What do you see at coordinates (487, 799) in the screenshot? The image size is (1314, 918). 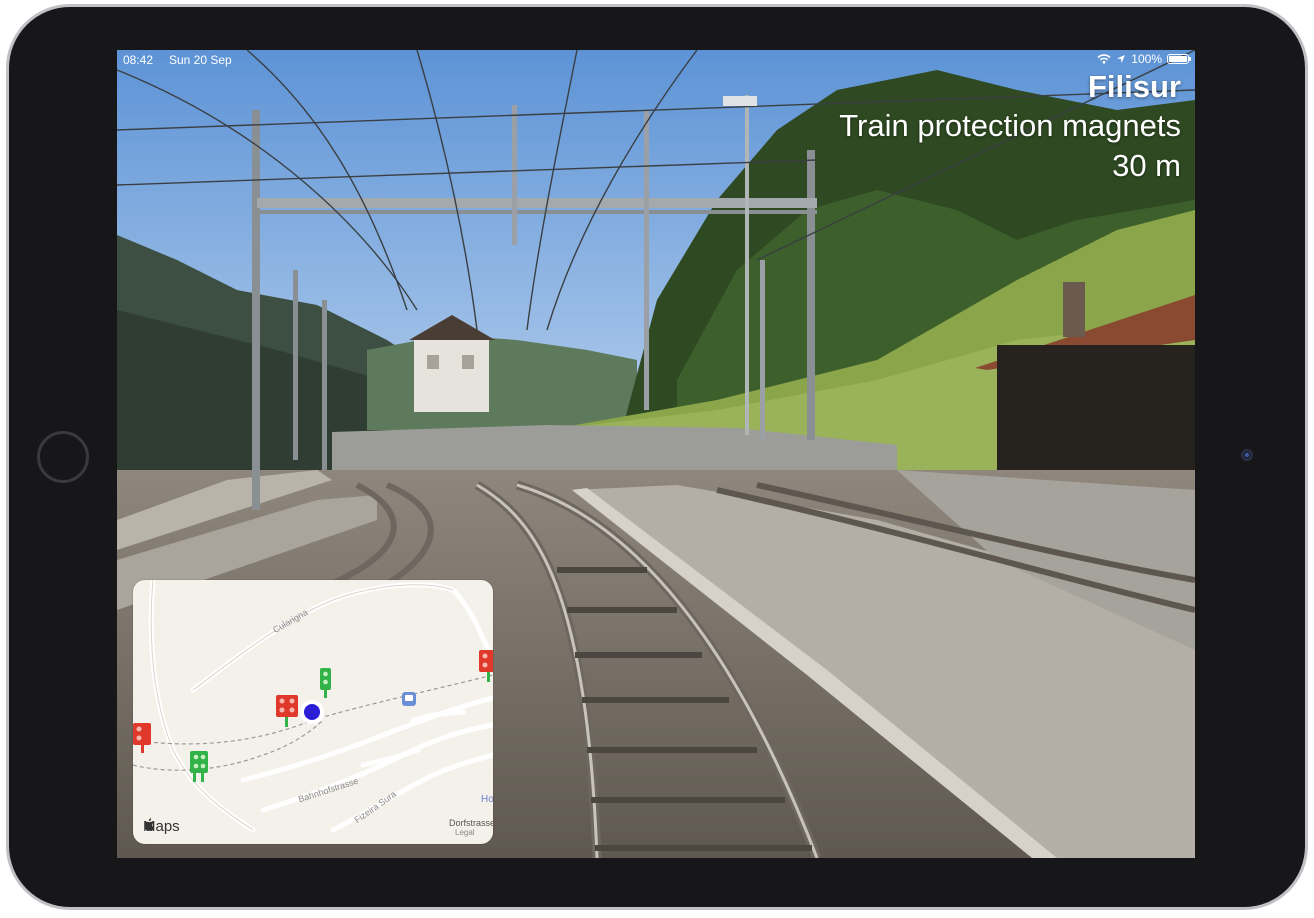 I see `poi-label: Ho` at bounding box center [487, 799].